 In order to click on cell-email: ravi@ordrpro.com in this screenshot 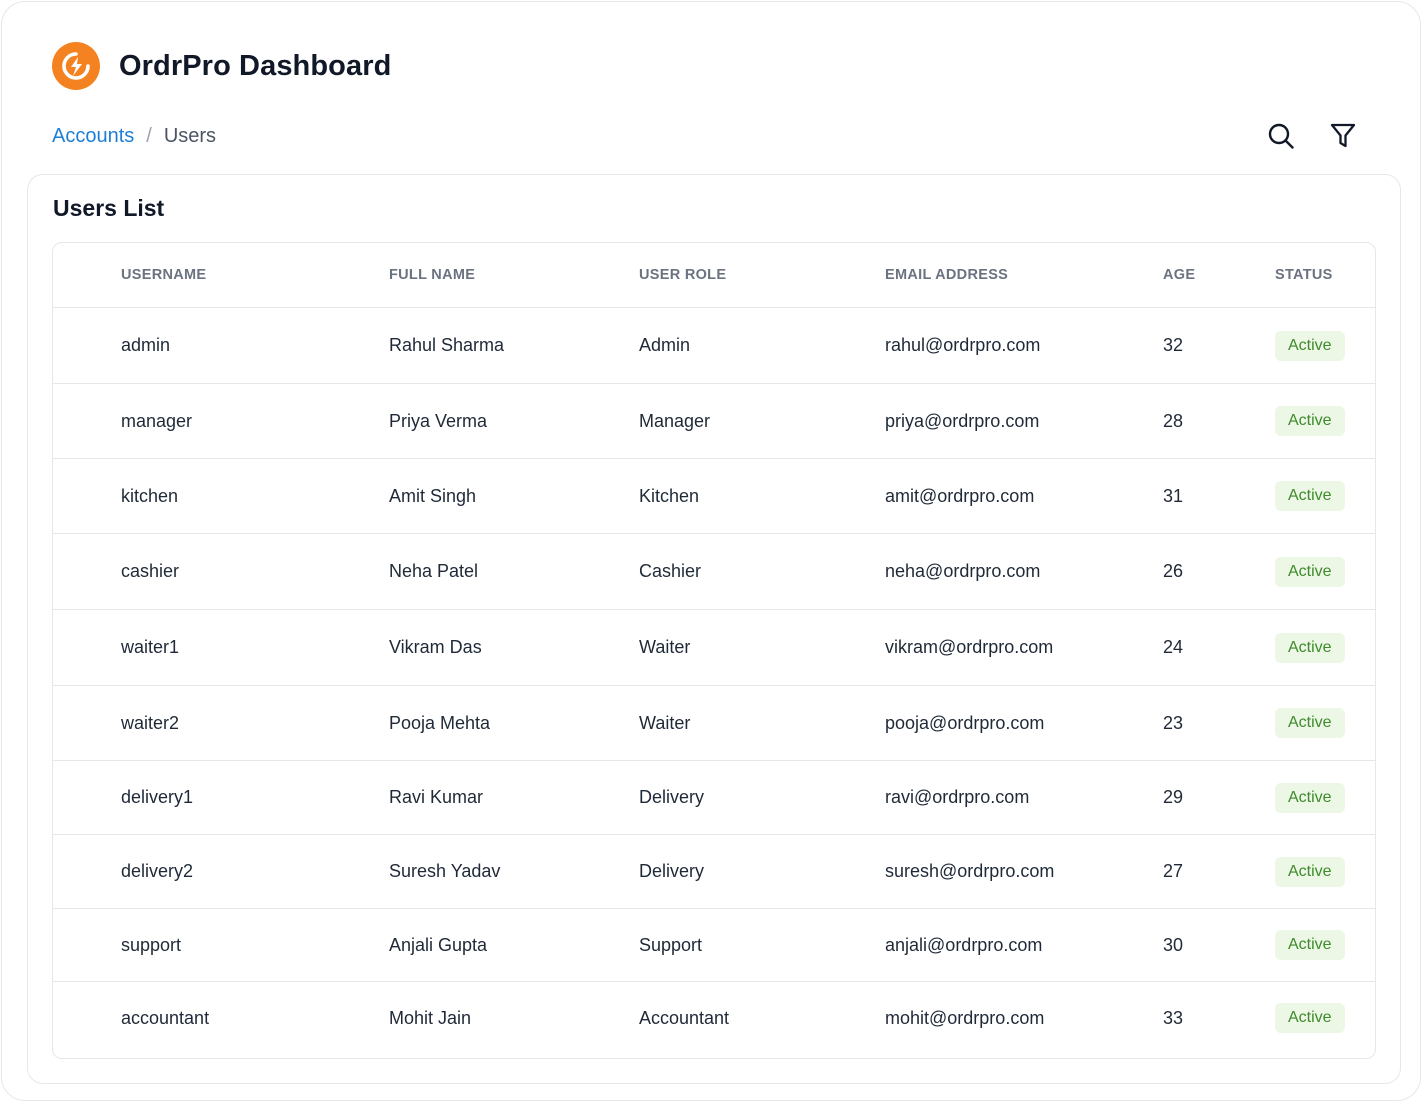, I will do `click(1024, 797)`.